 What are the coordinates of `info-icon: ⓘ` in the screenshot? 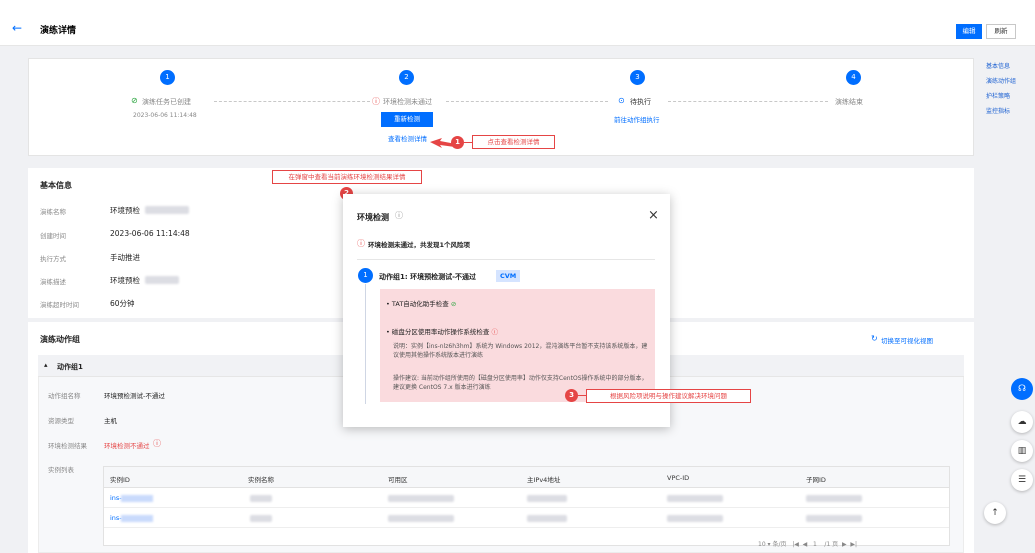 It's located at (399, 215).